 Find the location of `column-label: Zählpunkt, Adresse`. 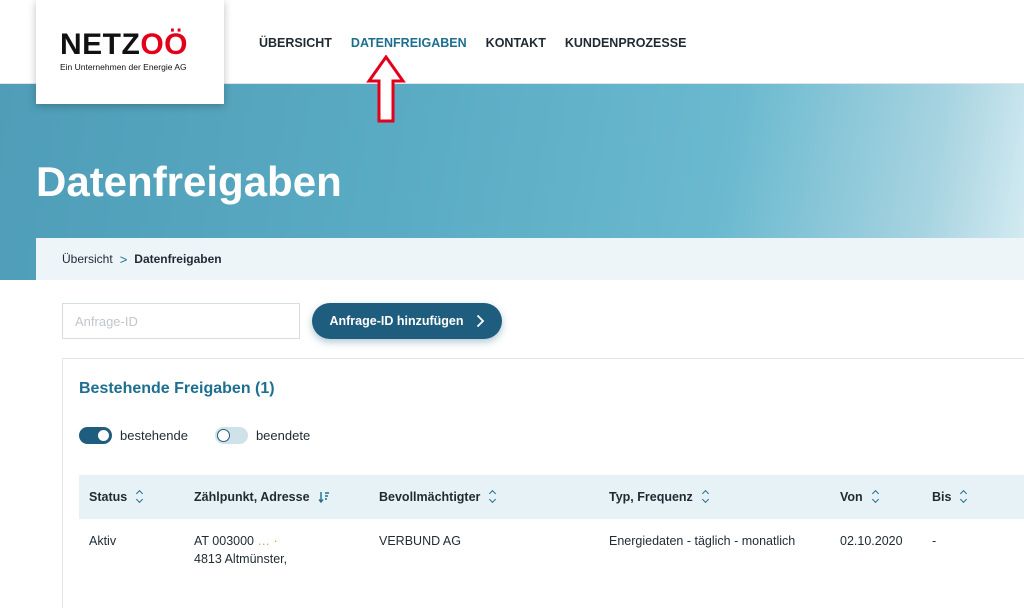

column-label: Zählpunkt, Adresse is located at coordinates (252, 497).